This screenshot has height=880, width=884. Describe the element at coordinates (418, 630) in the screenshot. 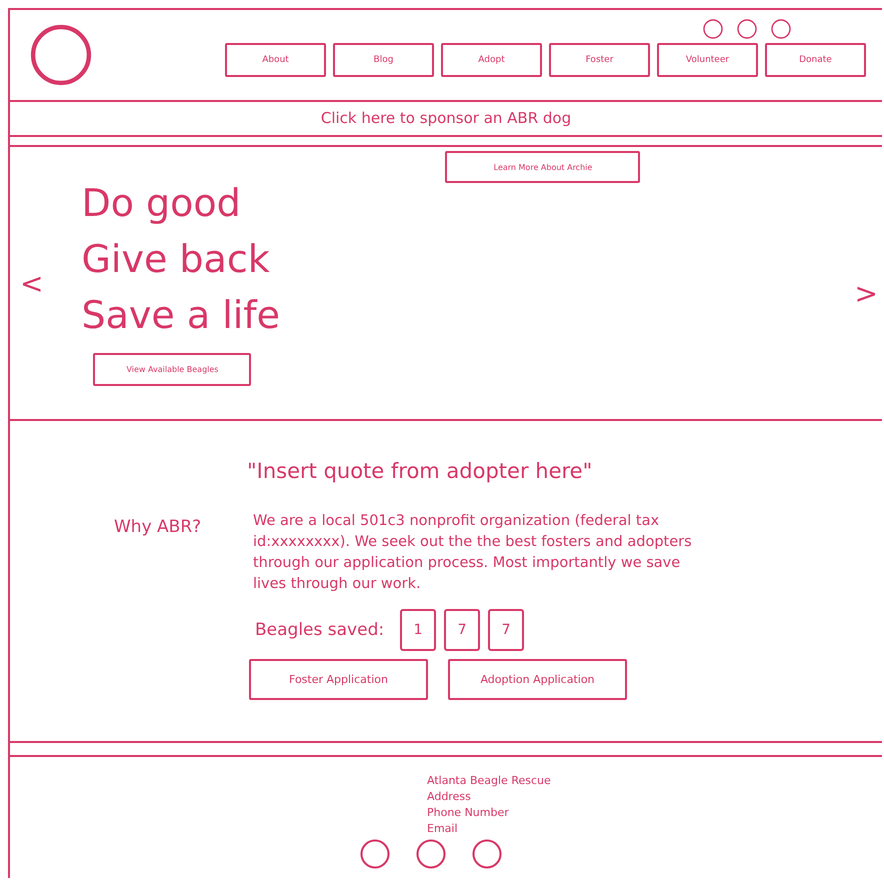

I see `counter-digit: 1` at that location.